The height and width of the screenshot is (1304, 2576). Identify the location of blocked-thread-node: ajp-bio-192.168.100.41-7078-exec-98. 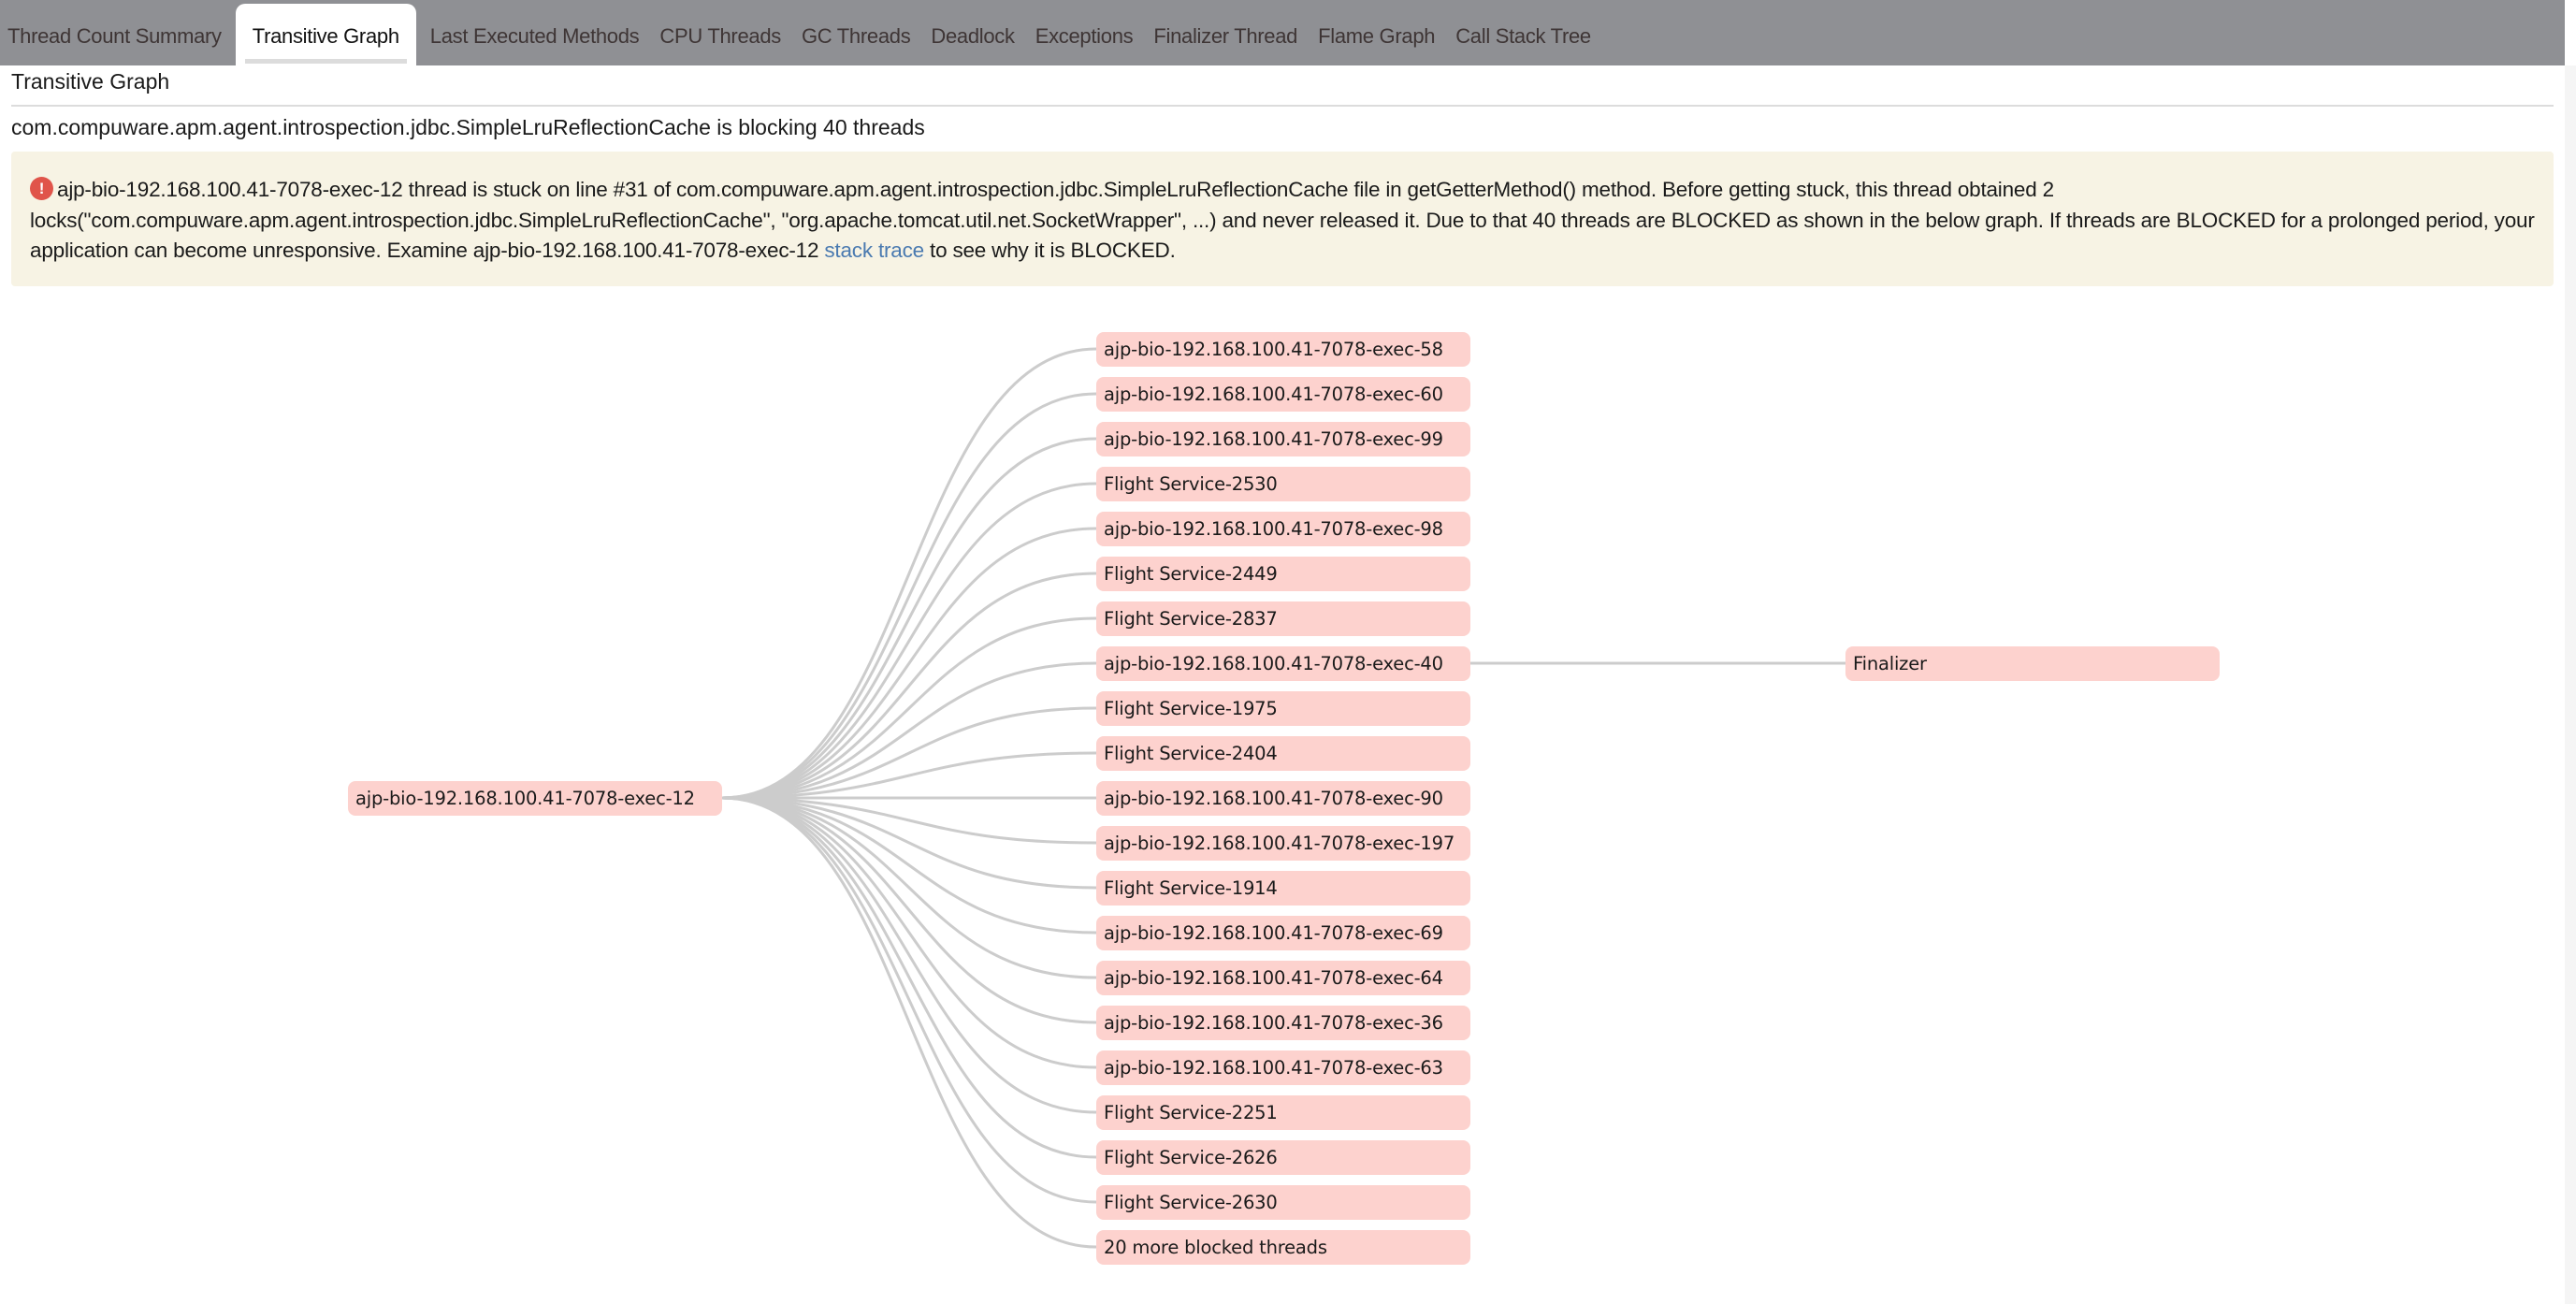
(1283, 528).